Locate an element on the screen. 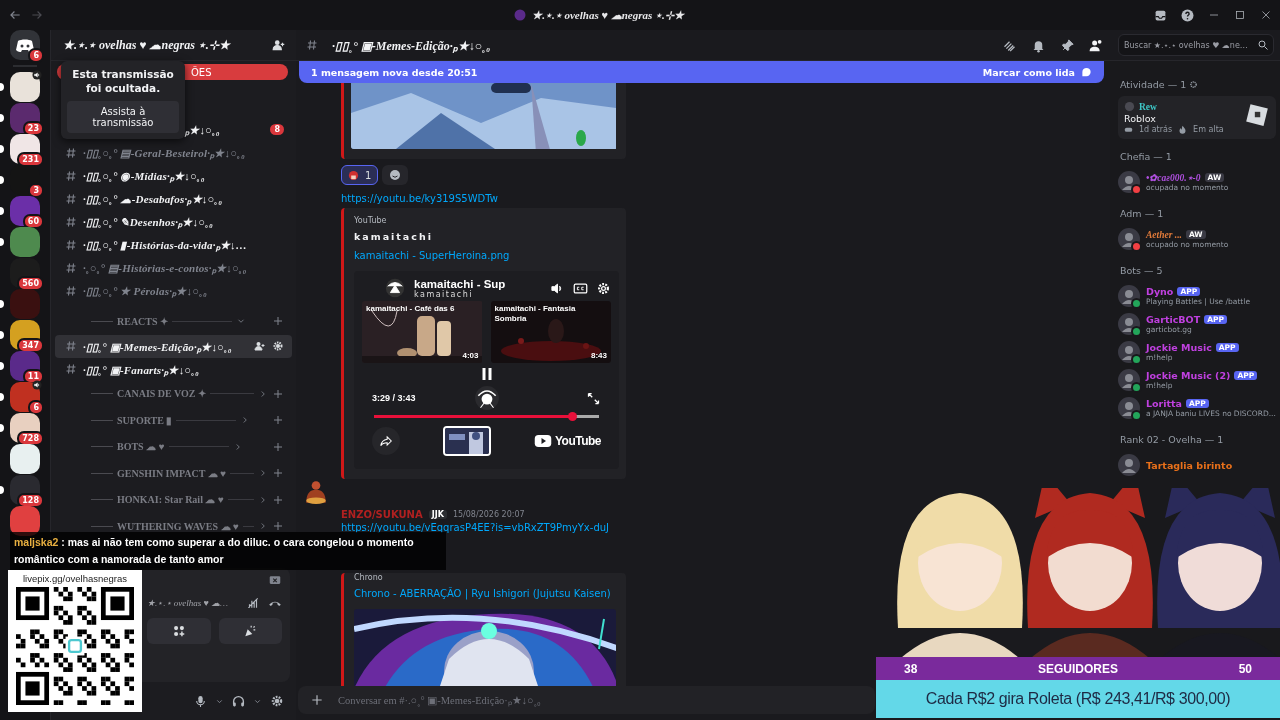  unread-badge: 6 is located at coordinates (36, 407).